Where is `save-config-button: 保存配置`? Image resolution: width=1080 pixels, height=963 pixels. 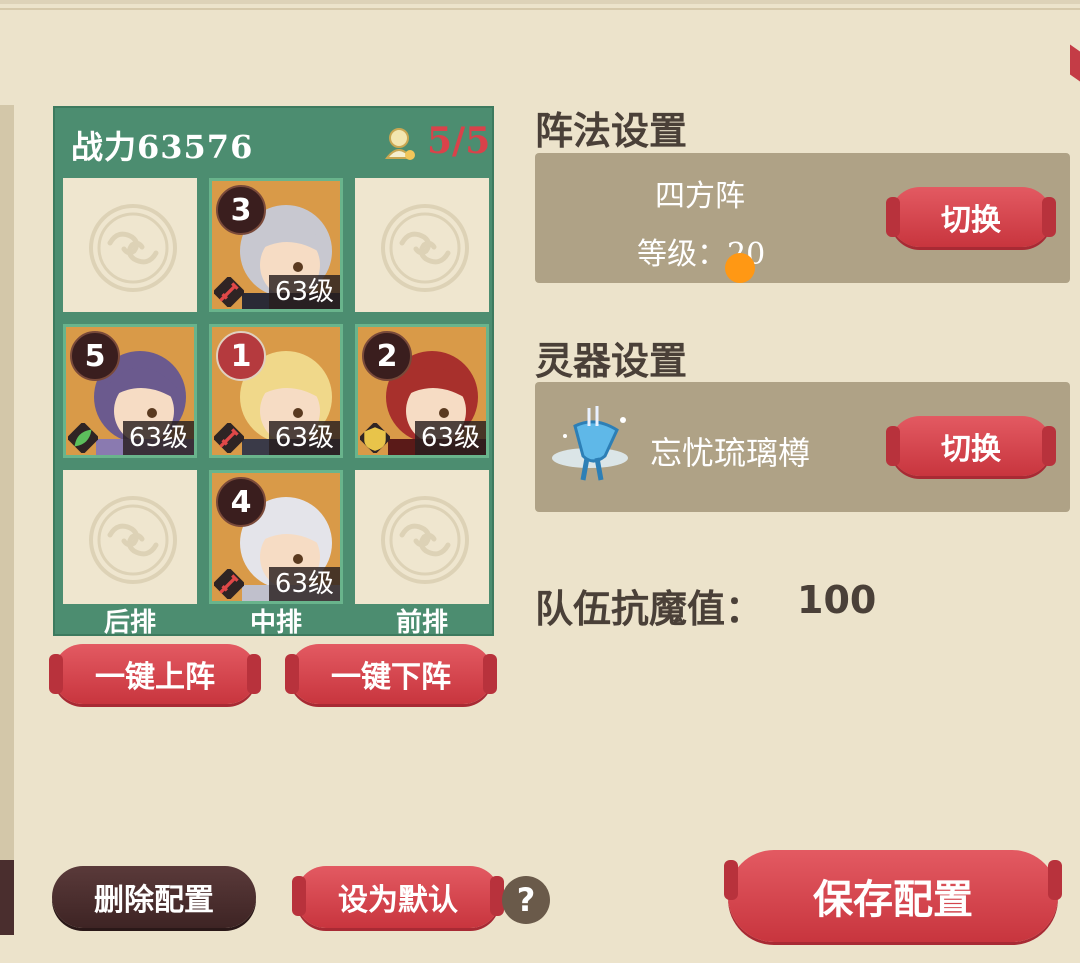 save-config-button: 保存配置 is located at coordinates (893, 896).